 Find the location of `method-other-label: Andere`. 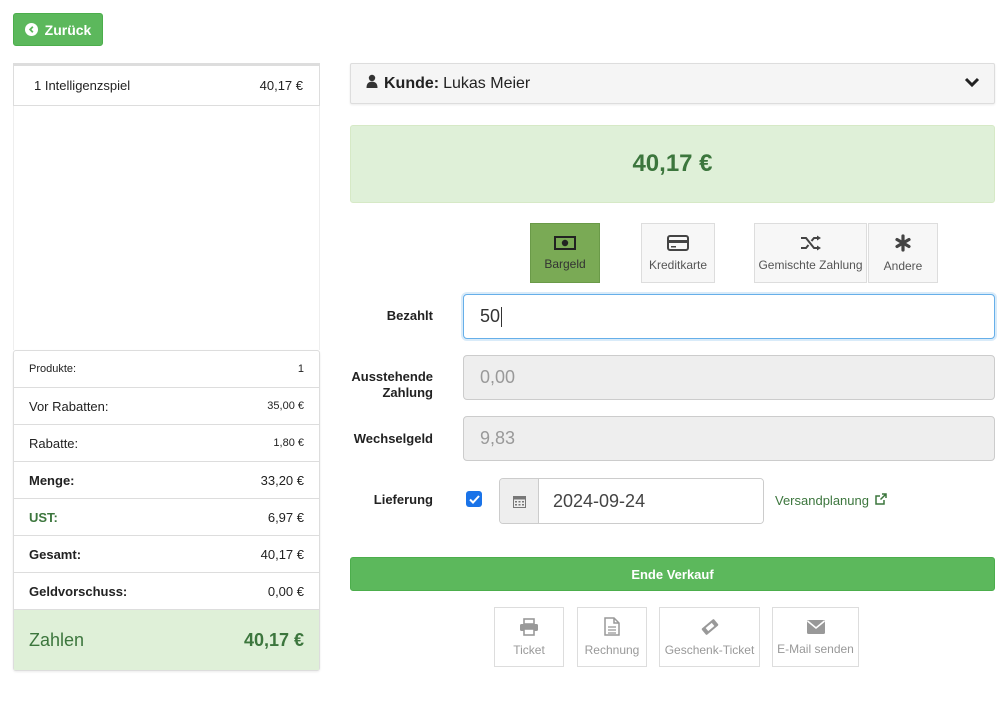

method-other-label: Andere is located at coordinates (903, 265).